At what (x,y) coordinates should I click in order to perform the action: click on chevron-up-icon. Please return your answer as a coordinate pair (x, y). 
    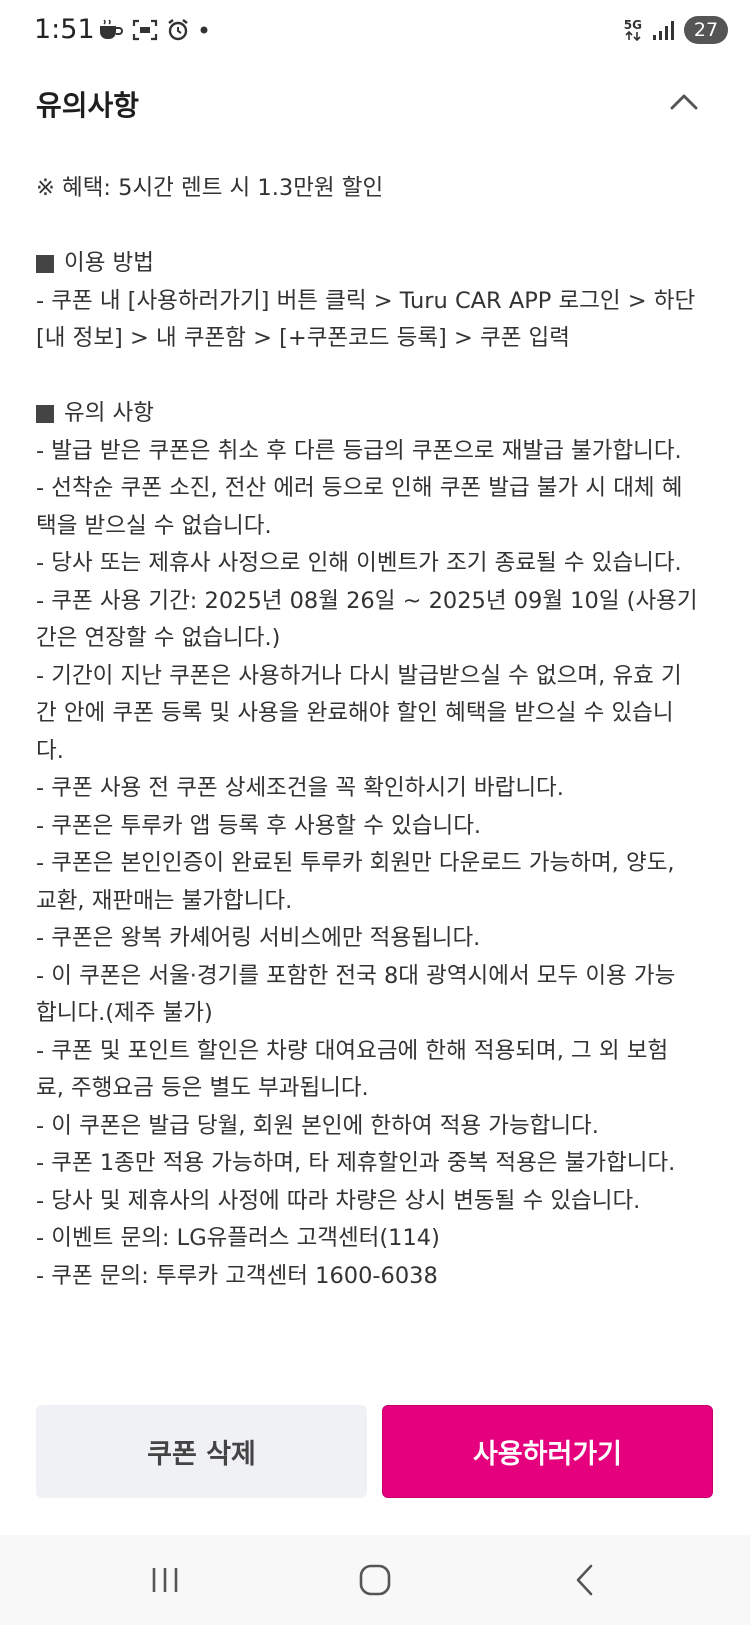
    Looking at the image, I should click on (684, 102).